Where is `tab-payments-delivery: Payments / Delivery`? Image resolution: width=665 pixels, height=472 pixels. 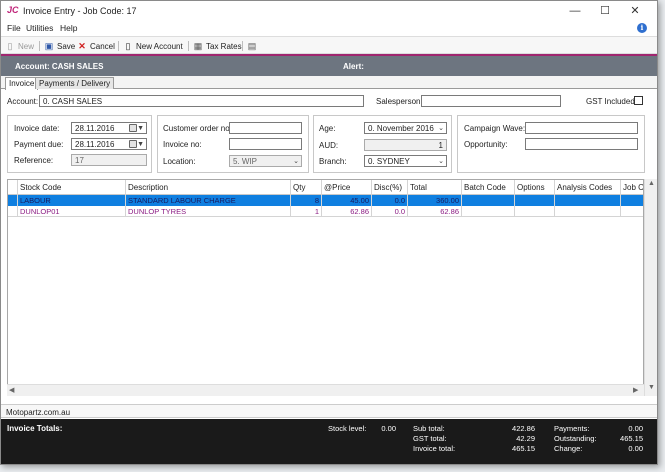
tab-payments-delivery: Payments / Delivery is located at coordinates (75, 83).